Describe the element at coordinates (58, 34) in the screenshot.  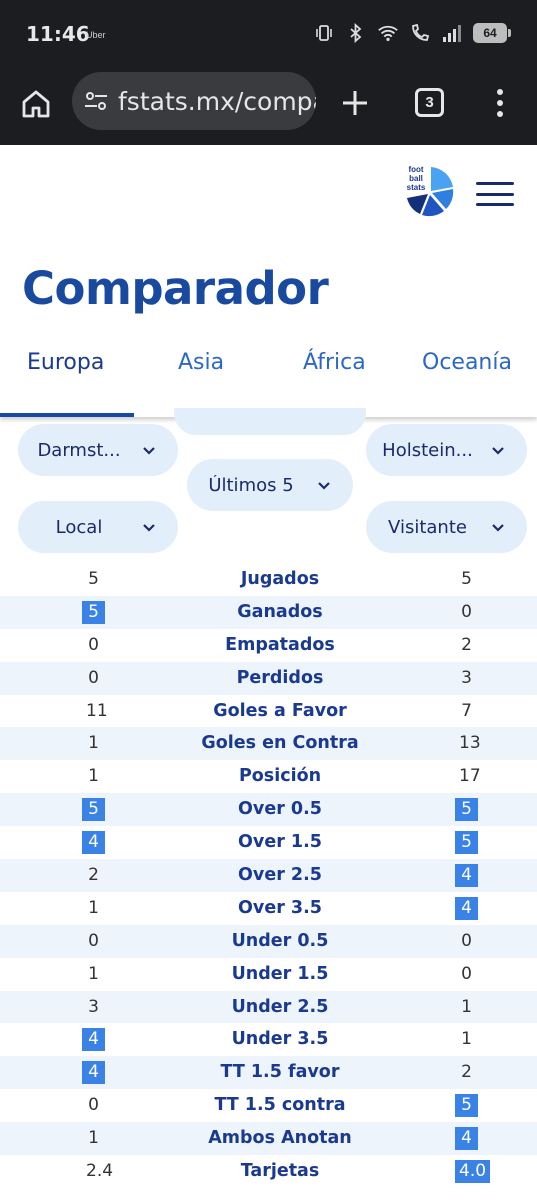
I see `status-time: 11:46` at that location.